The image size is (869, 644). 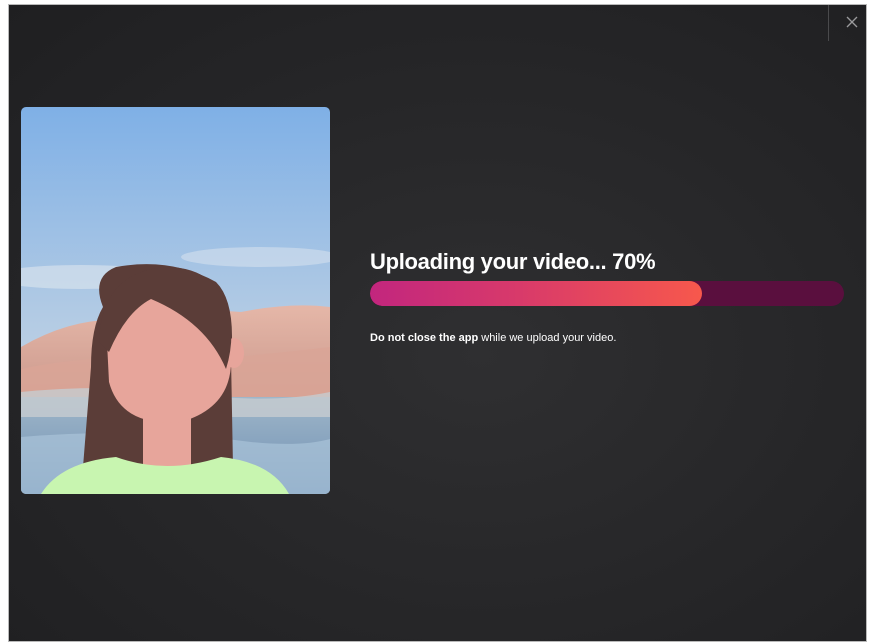 What do you see at coordinates (828, 23) in the screenshot?
I see `close-separator` at bounding box center [828, 23].